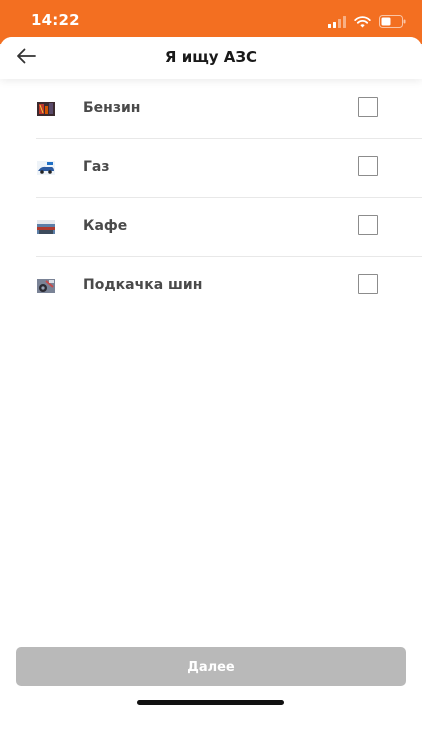 The height and width of the screenshot is (750, 422). Describe the element at coordinates (229, 168) in the screenshot. I see `option-gas: Газ` at that location.